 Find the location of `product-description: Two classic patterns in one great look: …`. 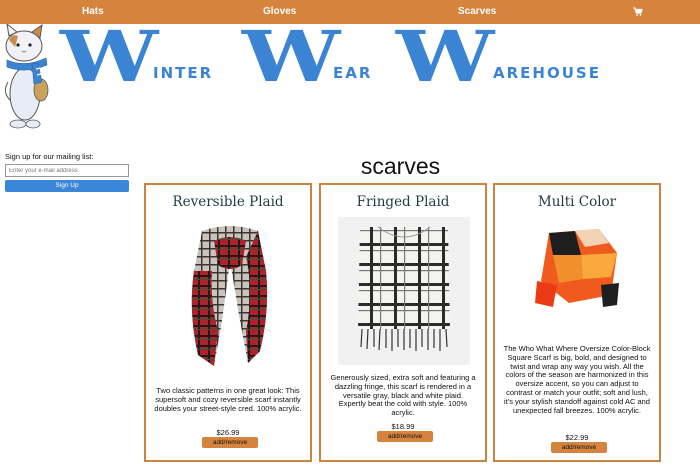

product-description: Two classic patterns in one great look: … is located at coordinates (228, 399).